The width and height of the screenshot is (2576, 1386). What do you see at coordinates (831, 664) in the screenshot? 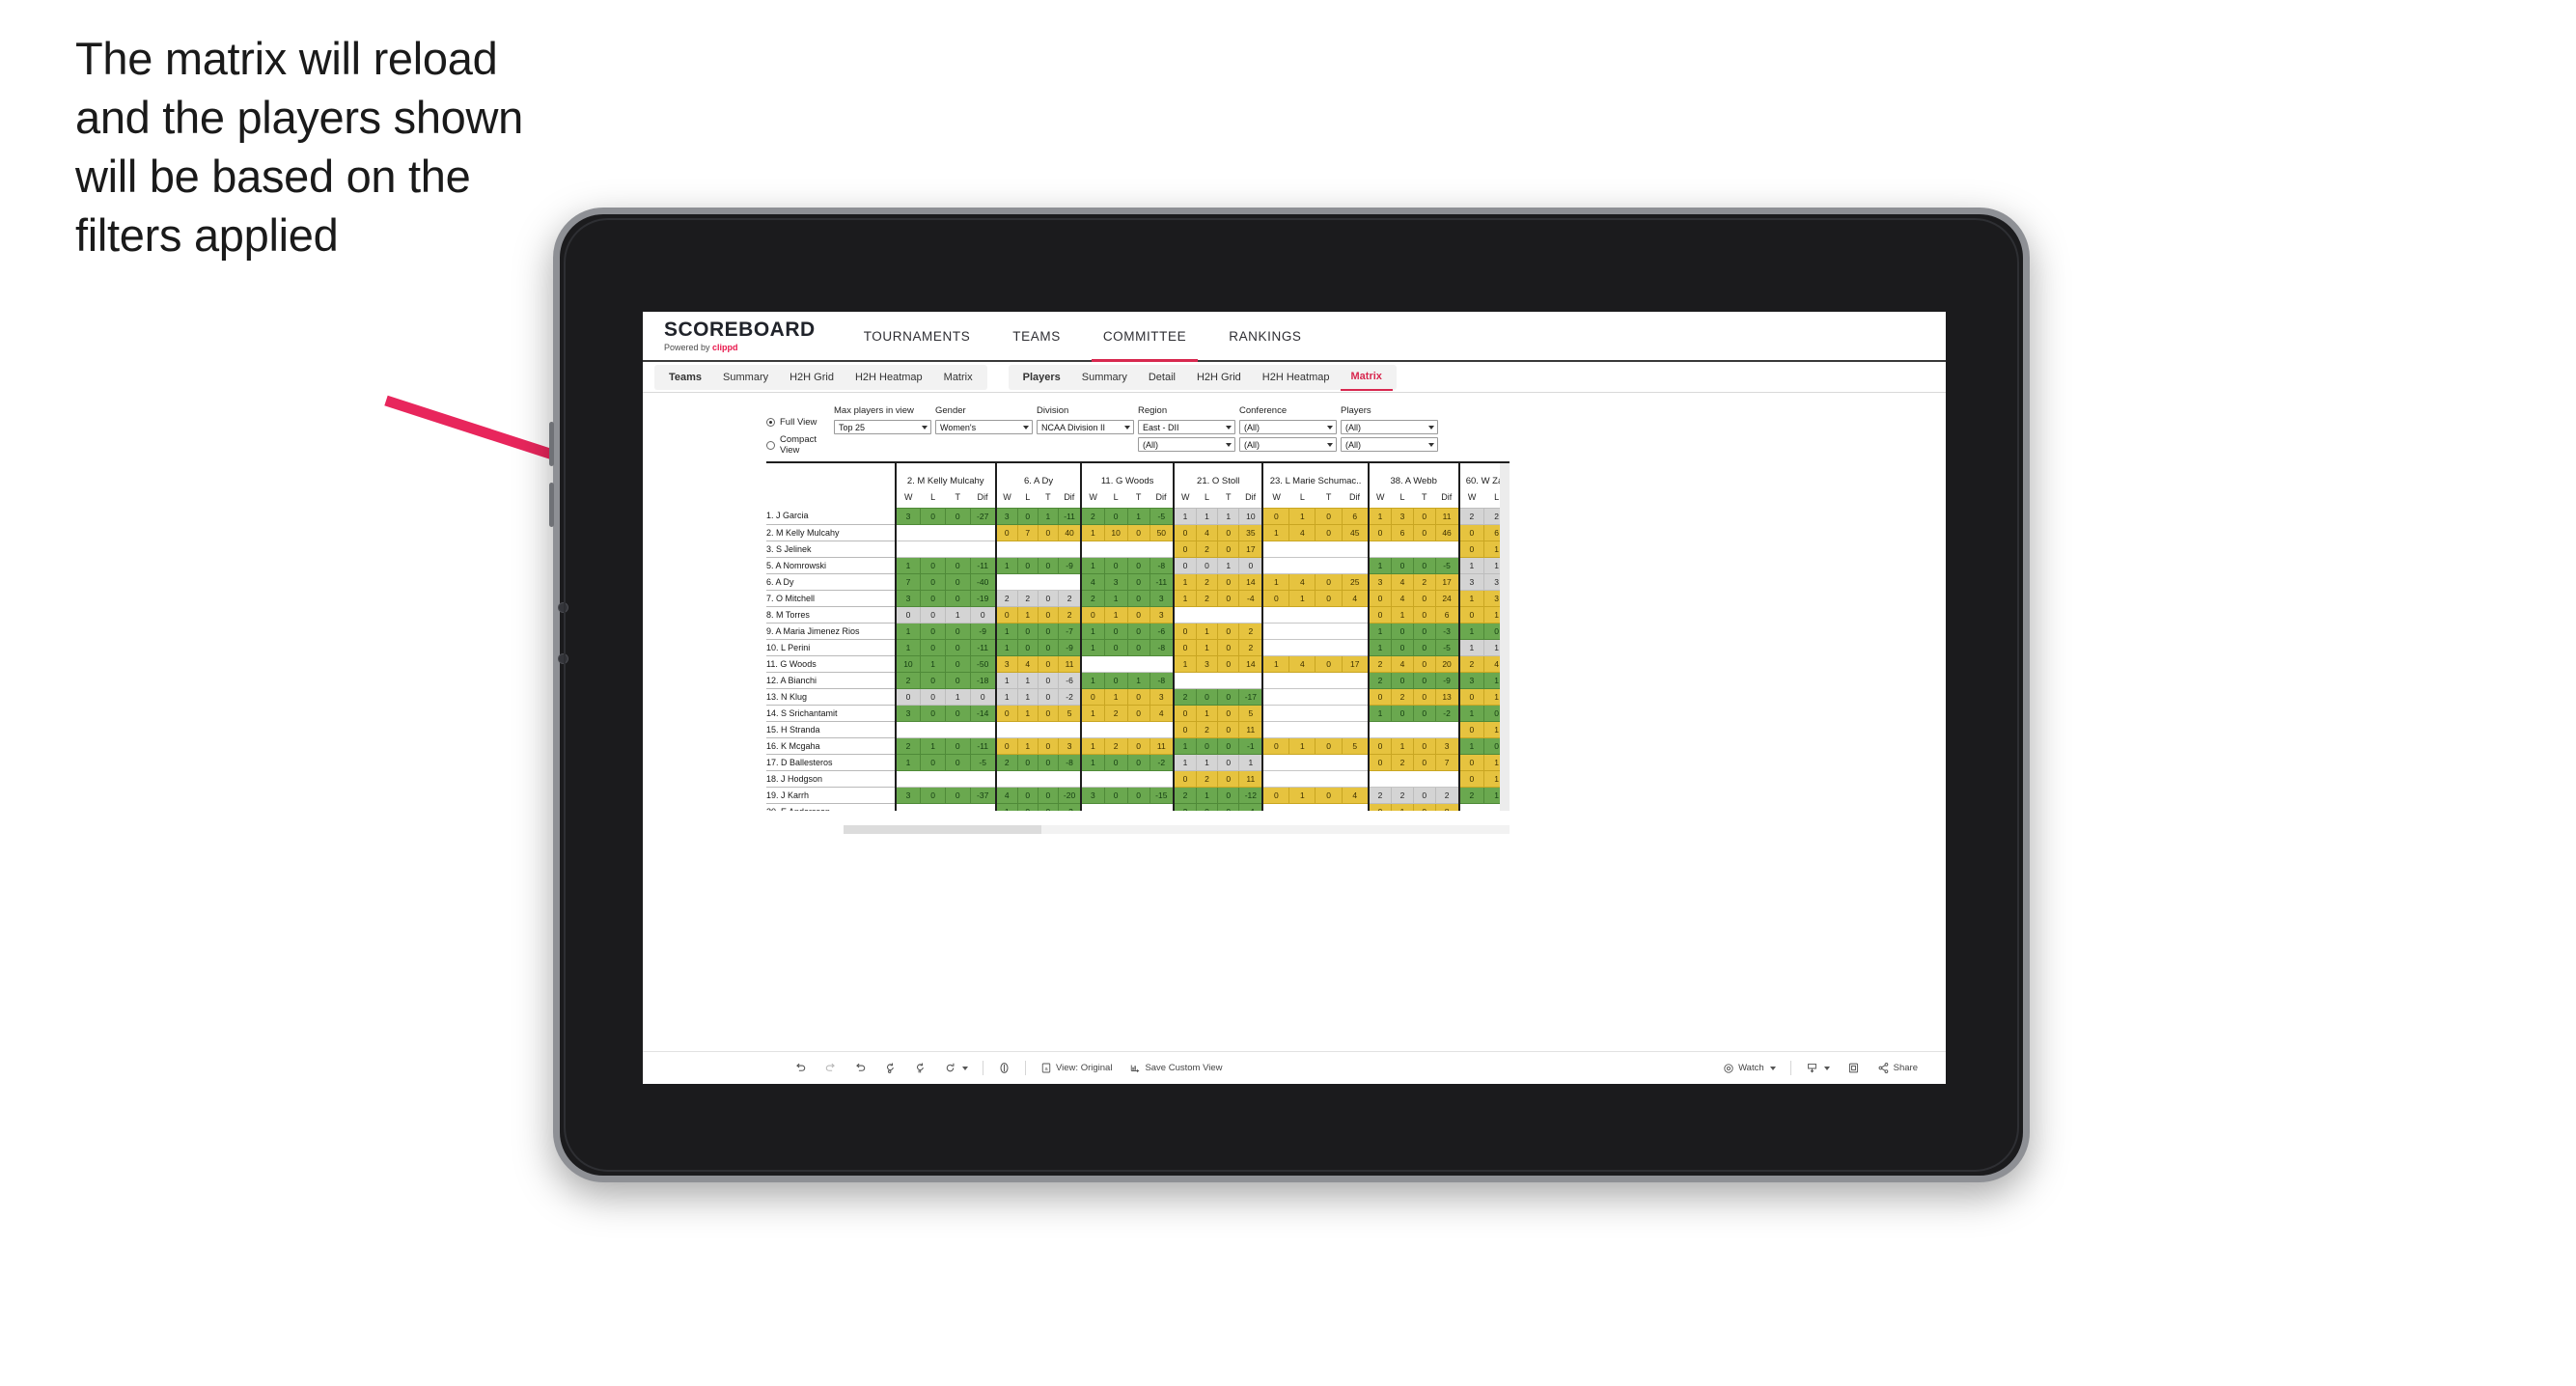
I see `matrix-row-label: 11. G Woods` at bounding box center [831, 664].